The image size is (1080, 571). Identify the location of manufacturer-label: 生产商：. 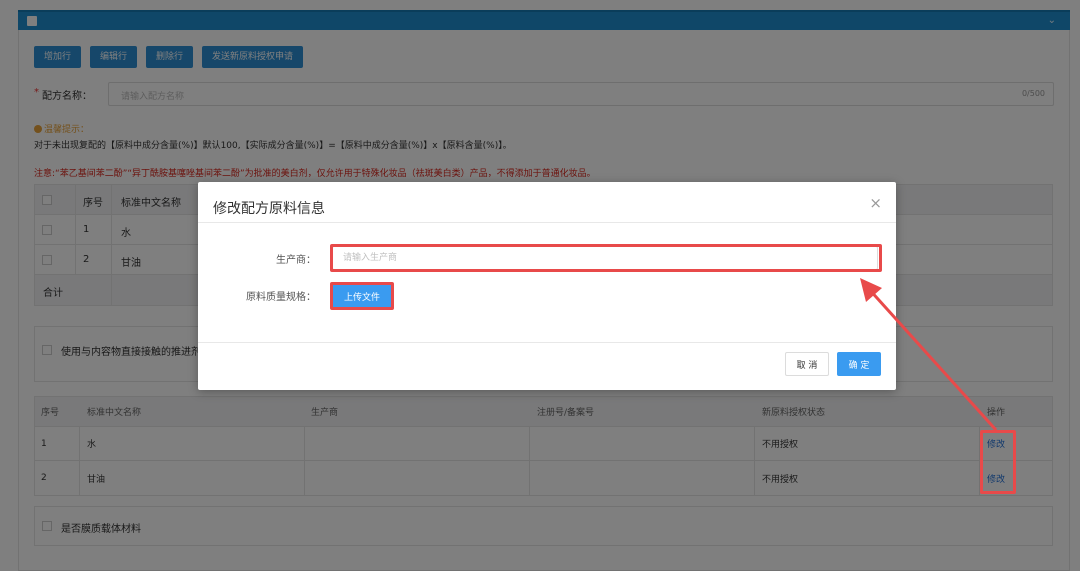
(296, 260).